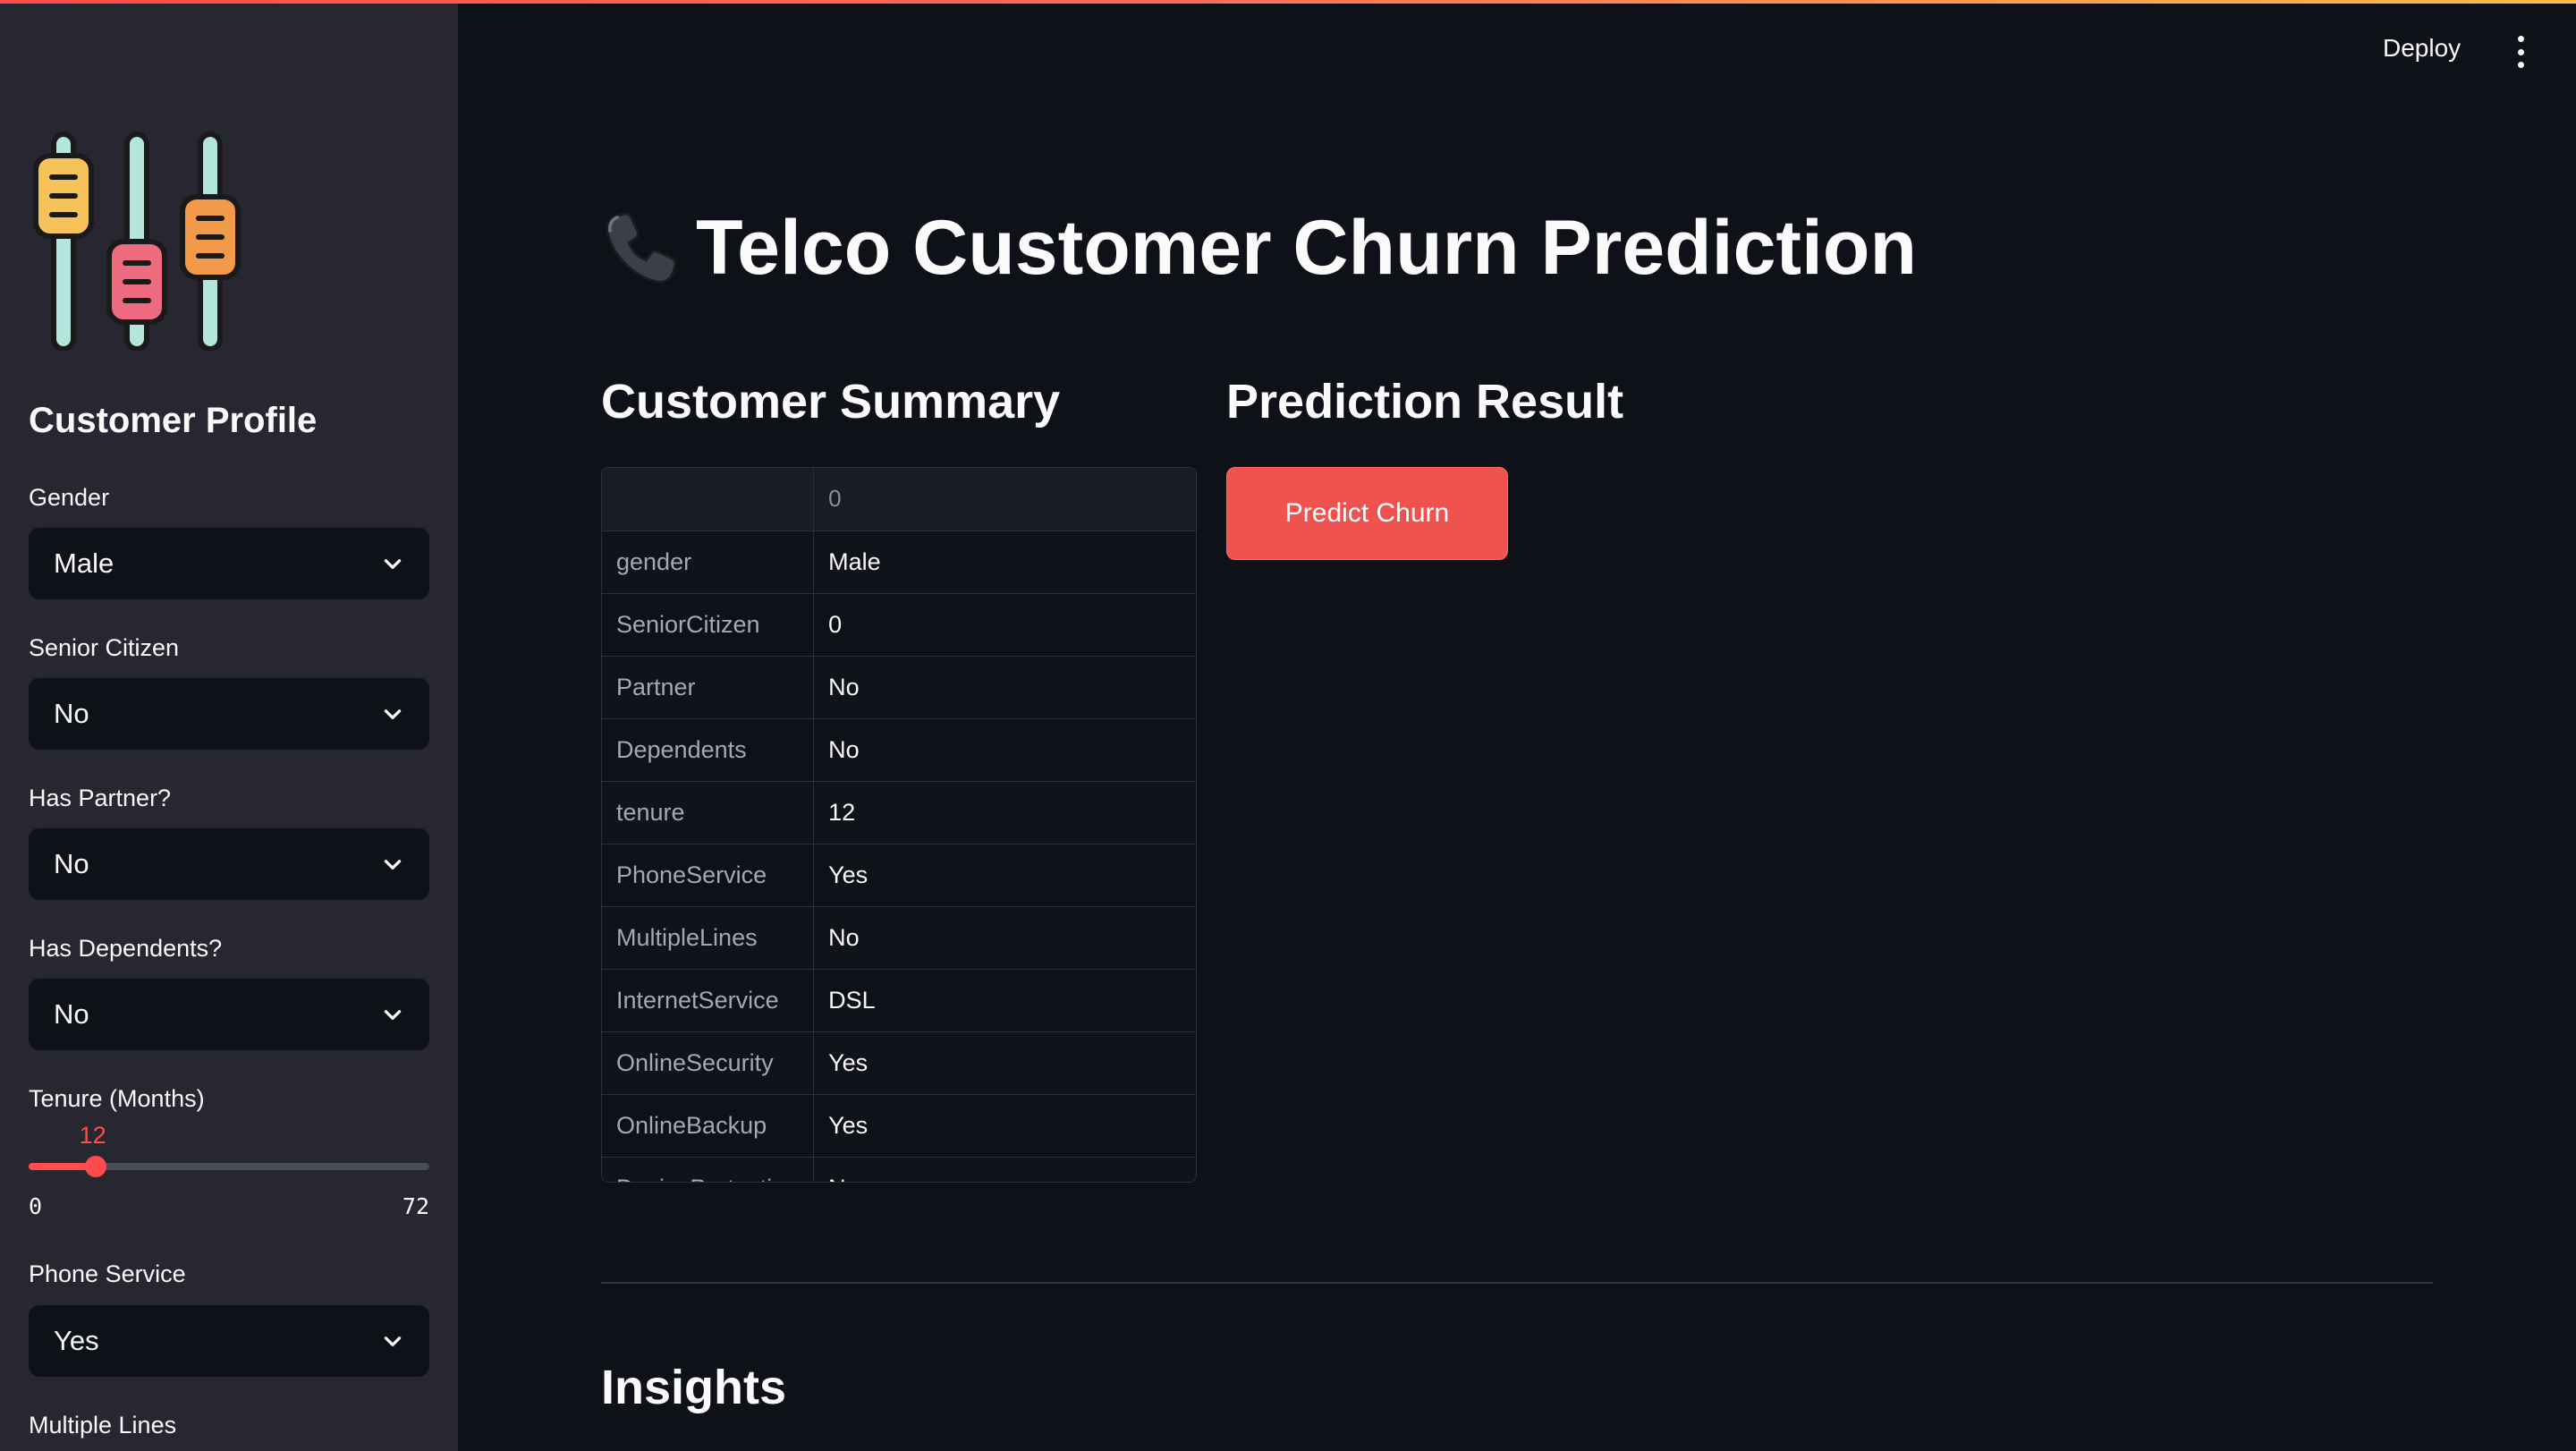 This screenshot has height=1451, width=2576. I want to click on table-row-key: gender, so click(708, 562).